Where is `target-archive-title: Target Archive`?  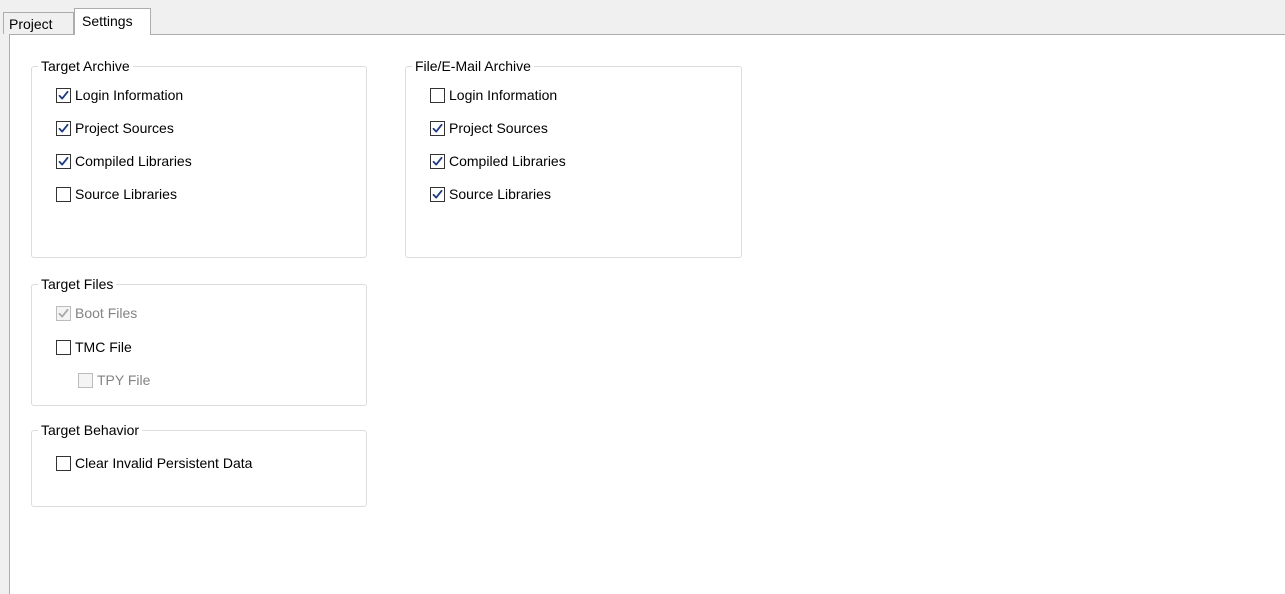
target-archive-title: Target Archive is located at coordinates (85, 66).